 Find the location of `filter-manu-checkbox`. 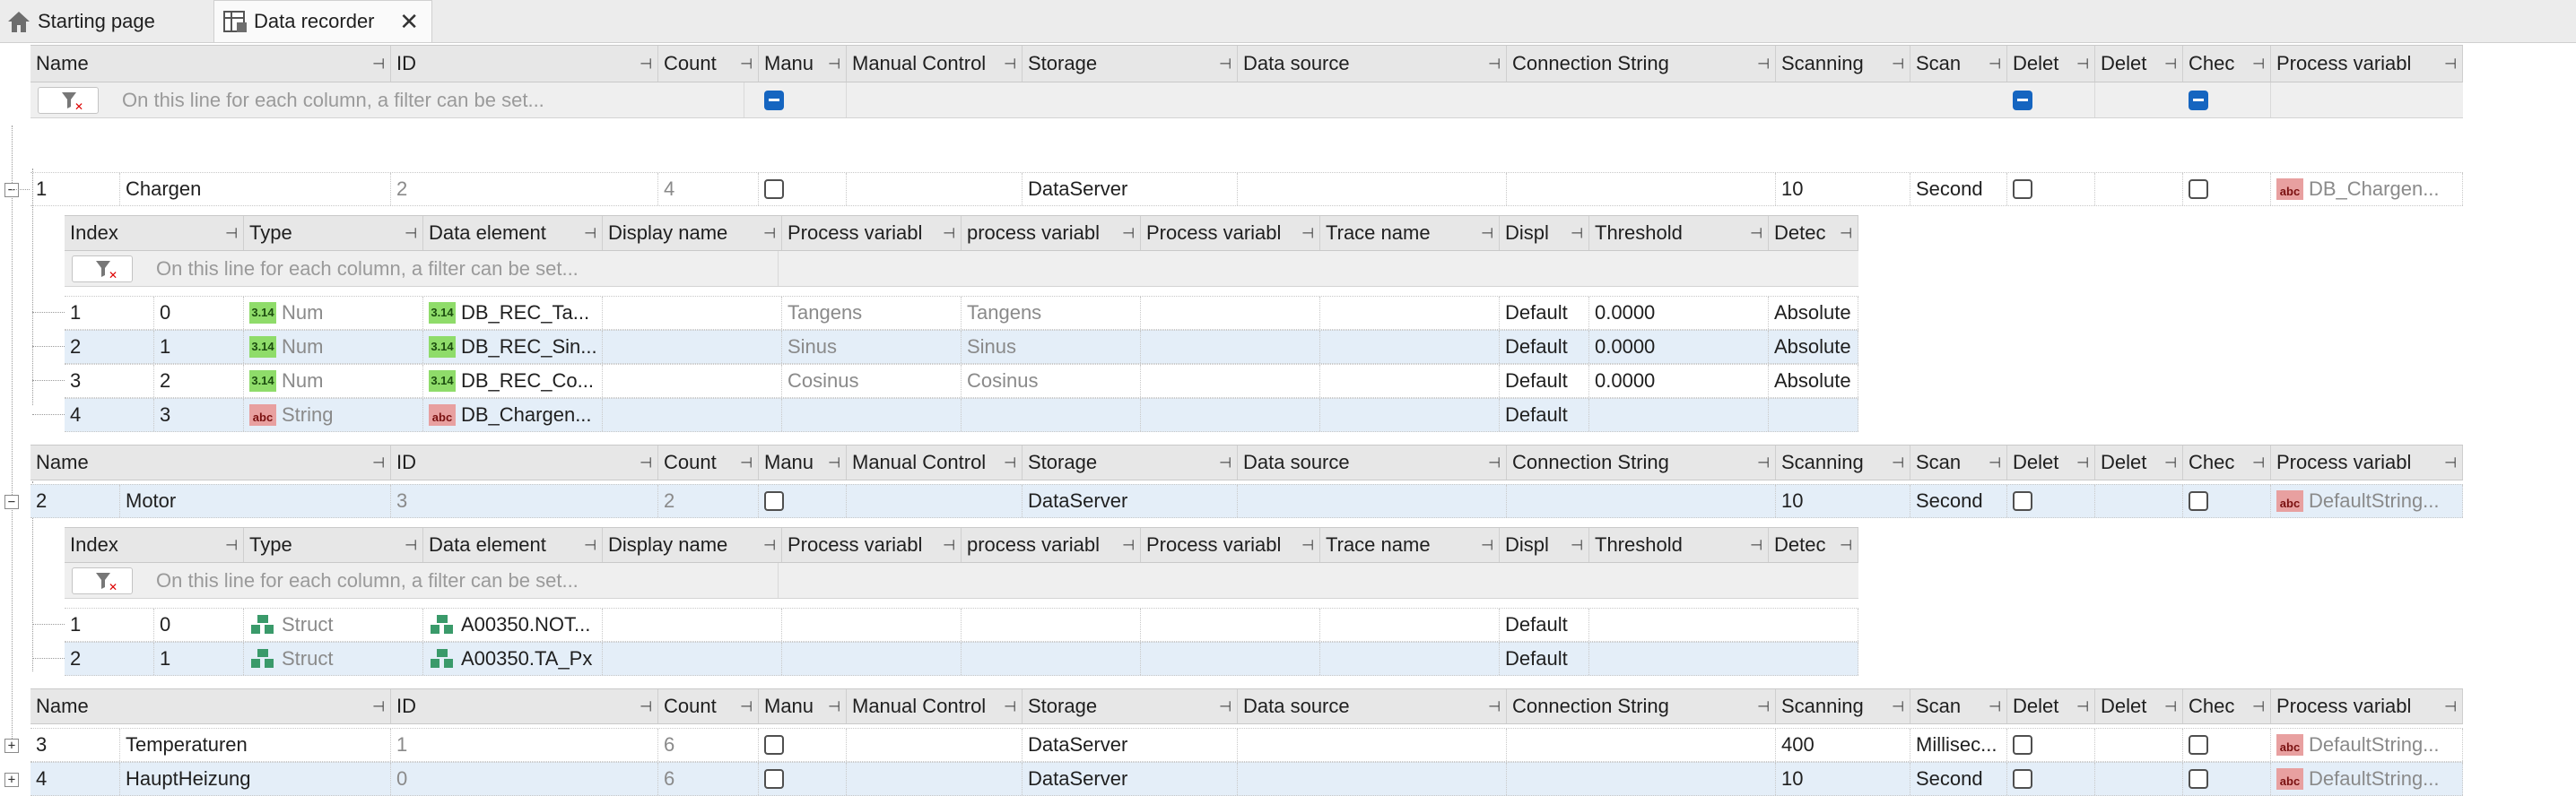

filter-manu-checkbox is located at coordinates (803, 99).